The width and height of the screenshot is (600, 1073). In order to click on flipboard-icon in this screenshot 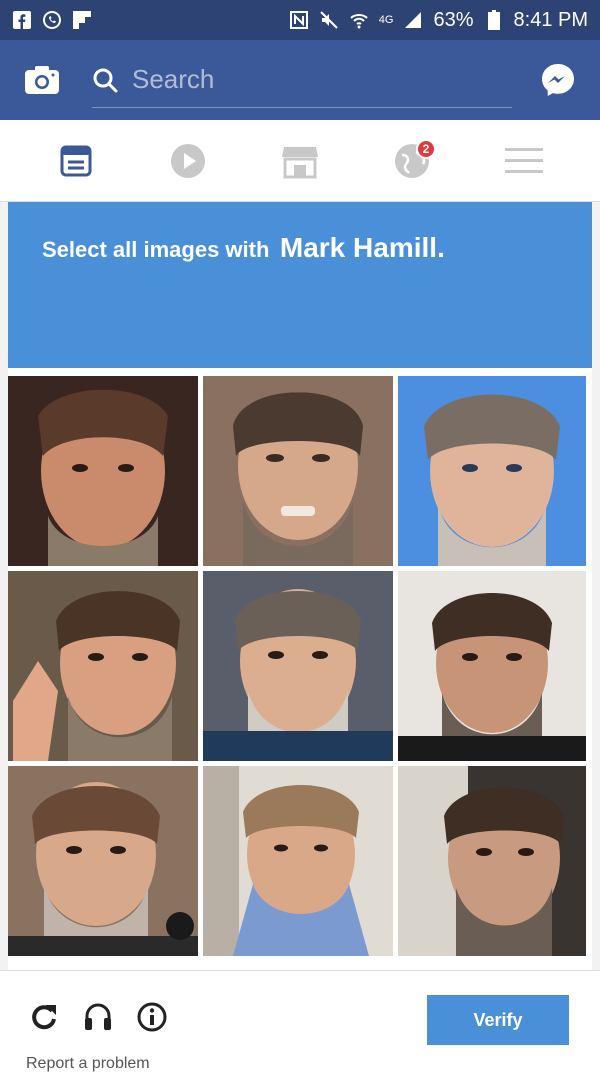, I will do `click(82, 20)`.